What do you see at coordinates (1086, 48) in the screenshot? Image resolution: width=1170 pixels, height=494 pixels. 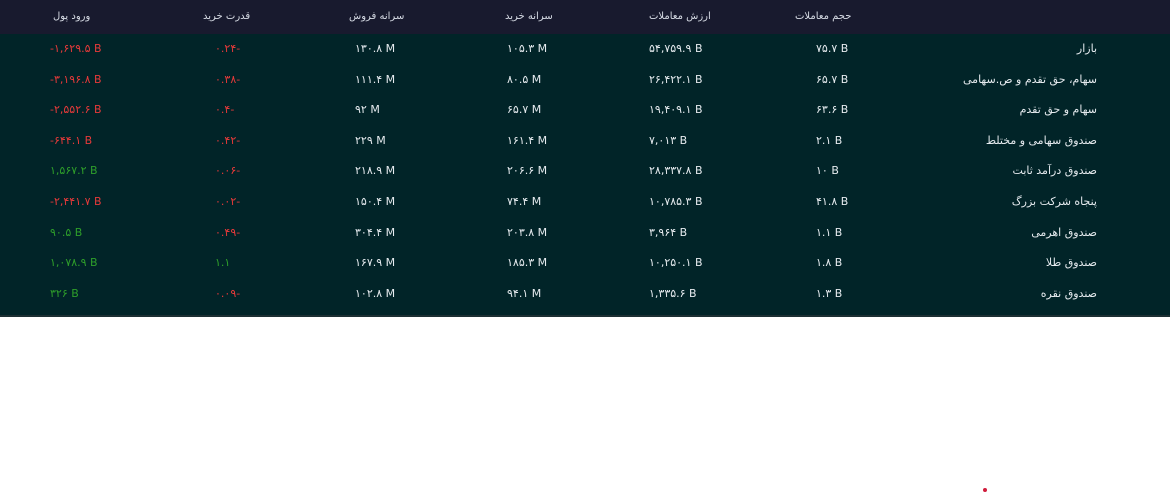 I see `row-name: بازار` at bounding box center [1086, 48].